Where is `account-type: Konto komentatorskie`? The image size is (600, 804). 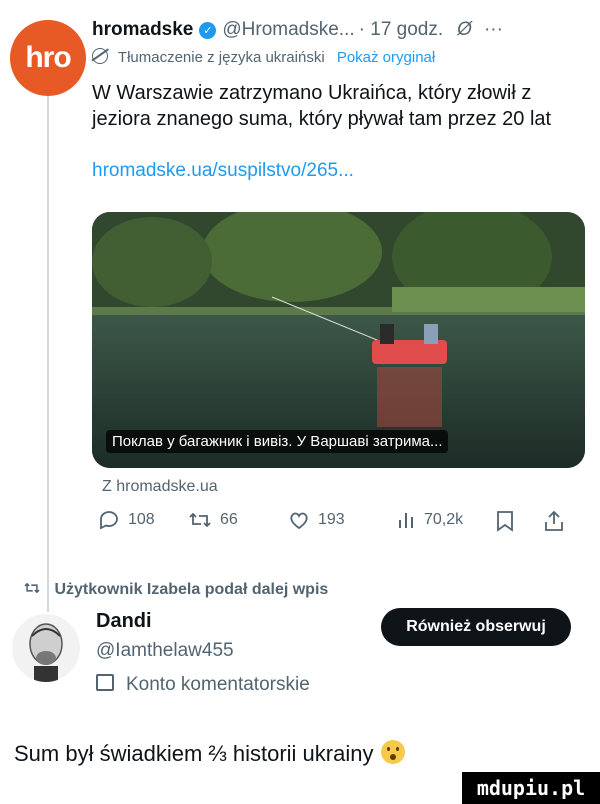 account-type: Konto komentatorskie is located at coordinates (203, 685).